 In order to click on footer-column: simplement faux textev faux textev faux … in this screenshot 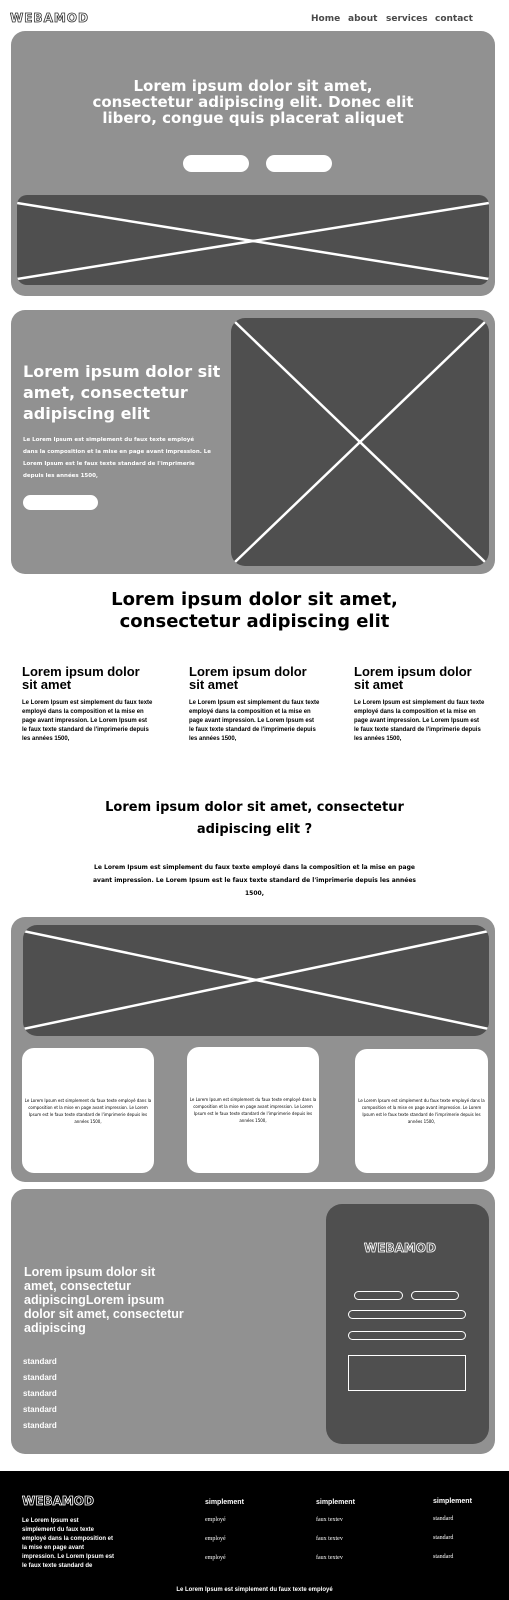, I will do `click(335, 1530)`.